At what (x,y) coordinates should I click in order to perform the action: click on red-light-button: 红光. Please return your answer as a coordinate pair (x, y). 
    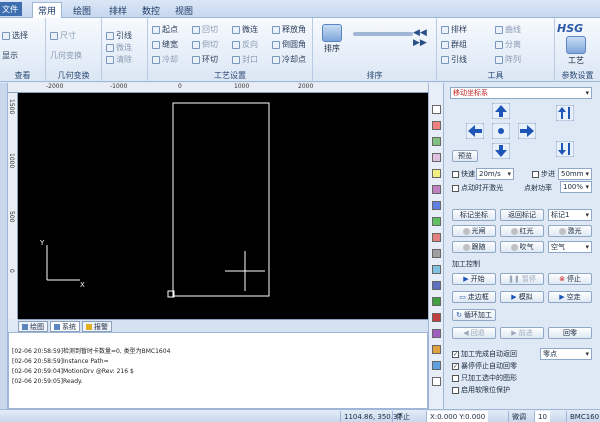
    Looking at the image, I should click on (522, 231).